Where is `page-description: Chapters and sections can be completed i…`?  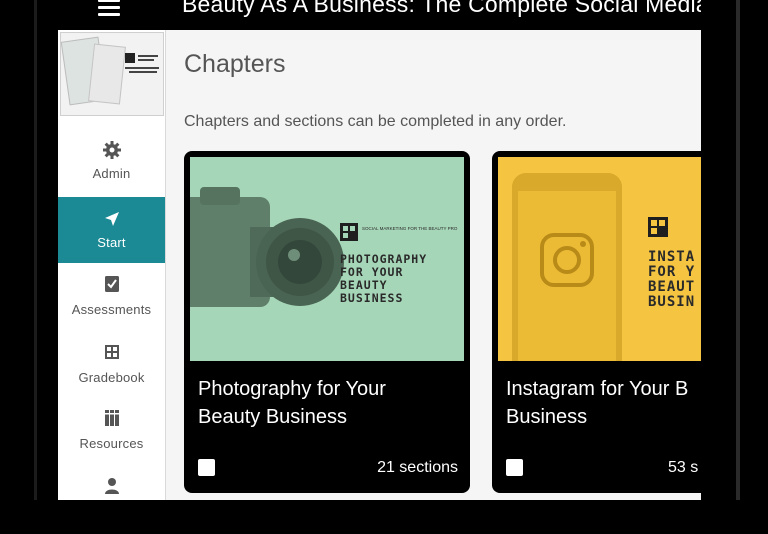 page-description: Chapters and sections can be completed i… is located at coordinates (375, 121).